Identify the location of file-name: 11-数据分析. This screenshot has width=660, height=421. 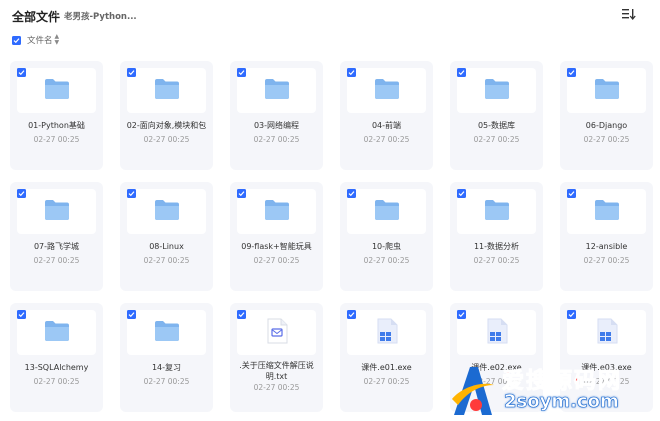
(496, 246).